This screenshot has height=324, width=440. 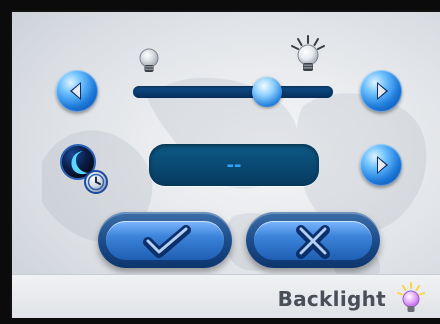 I want to click on timeout-value: --, so click(x=234, y=165).